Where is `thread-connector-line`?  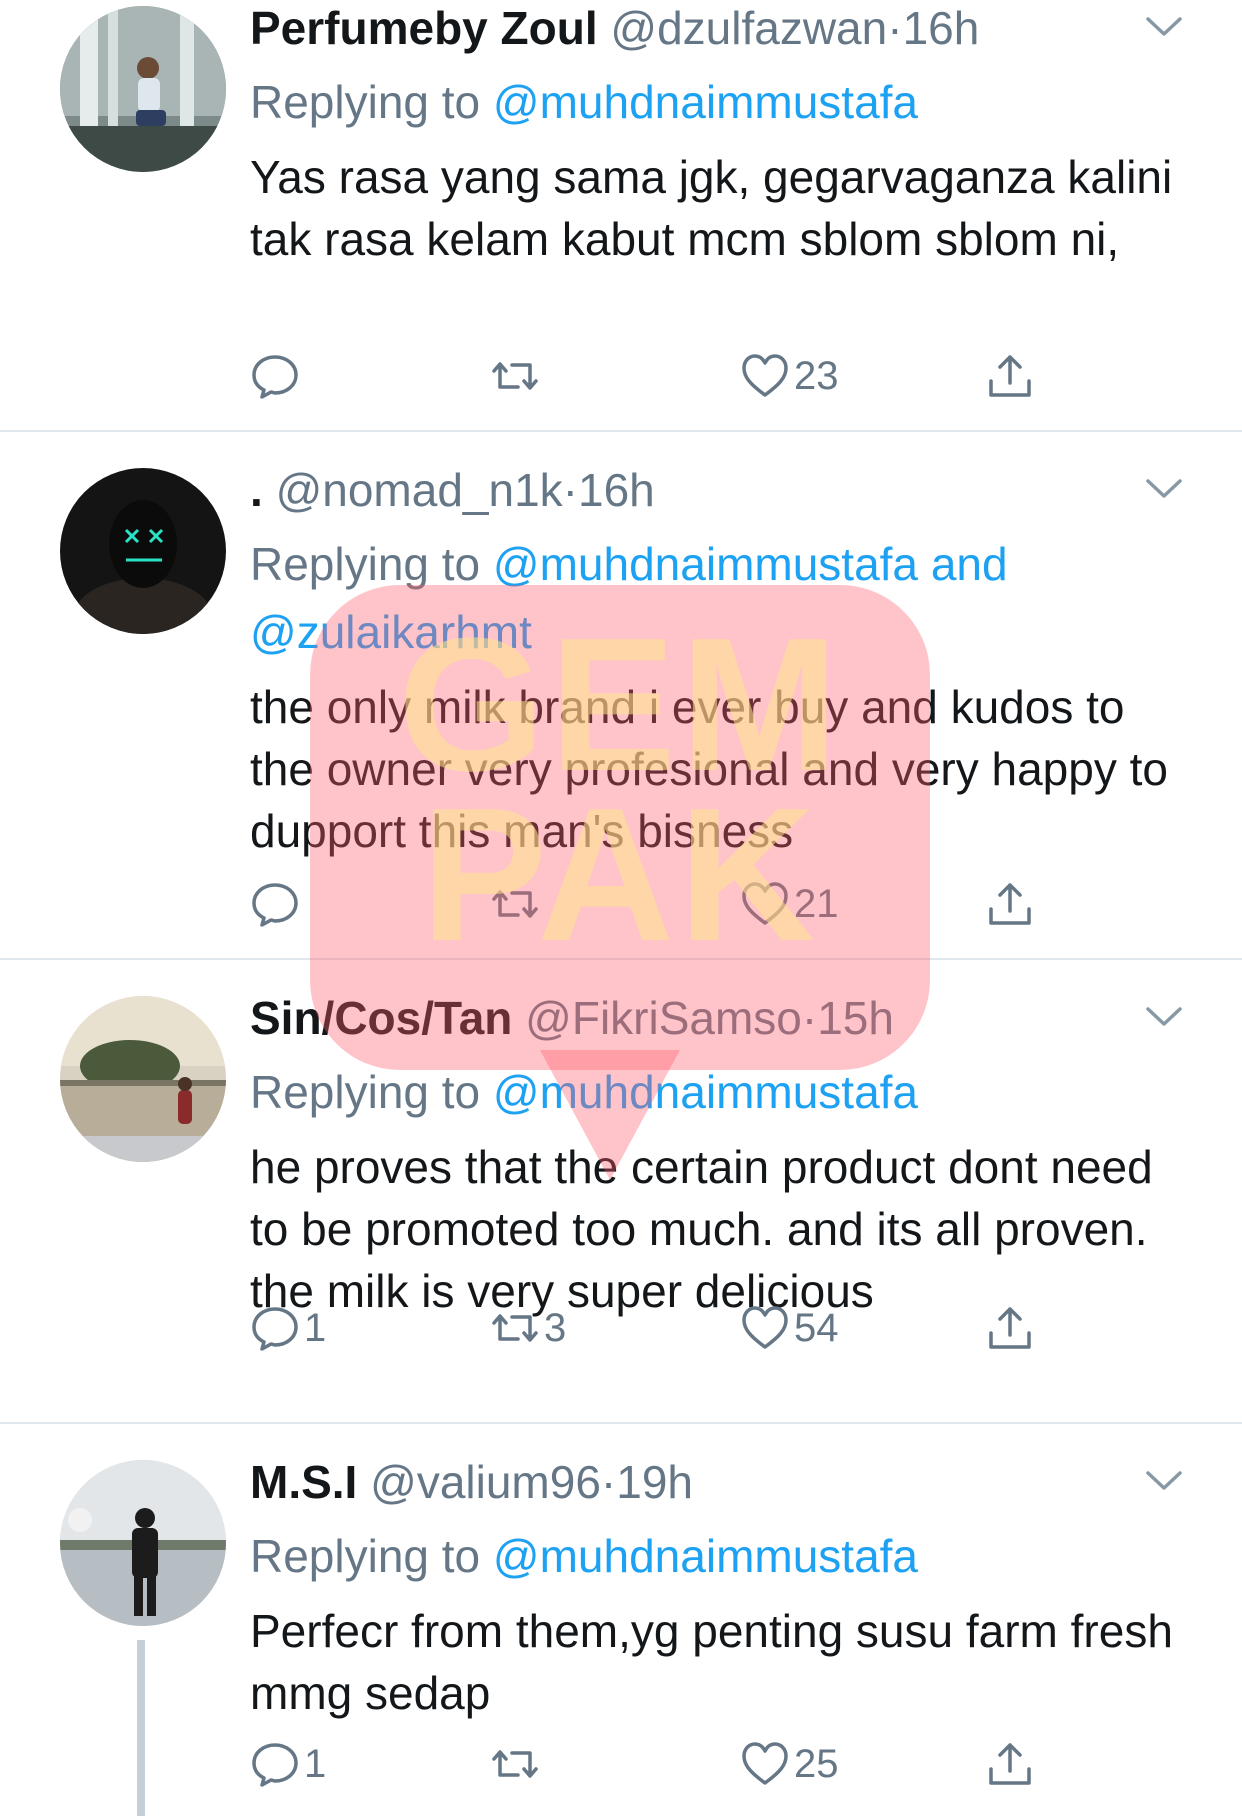
thread-connector-line is located at coordinates (141, 1728).